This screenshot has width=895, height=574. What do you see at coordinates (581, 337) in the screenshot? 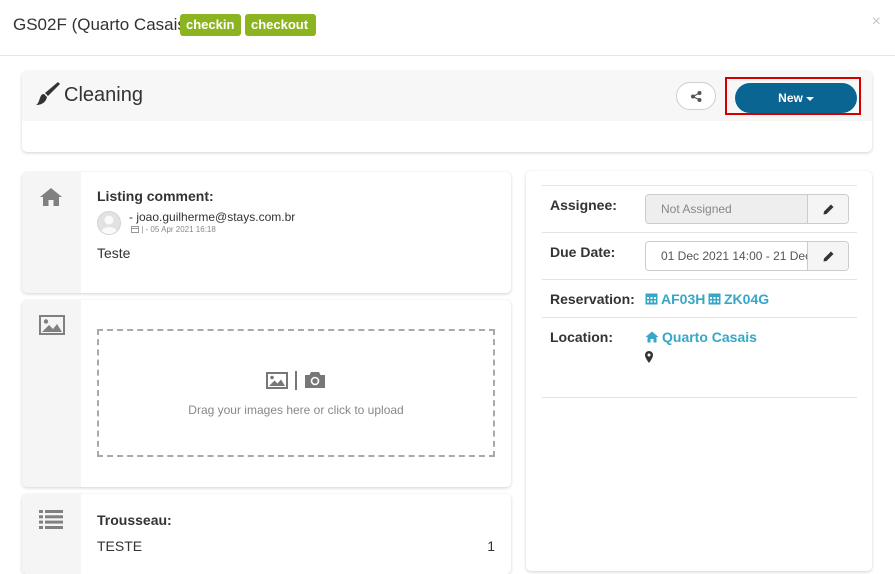
I see `location-label: Location:` at bounding box center [581, 337].